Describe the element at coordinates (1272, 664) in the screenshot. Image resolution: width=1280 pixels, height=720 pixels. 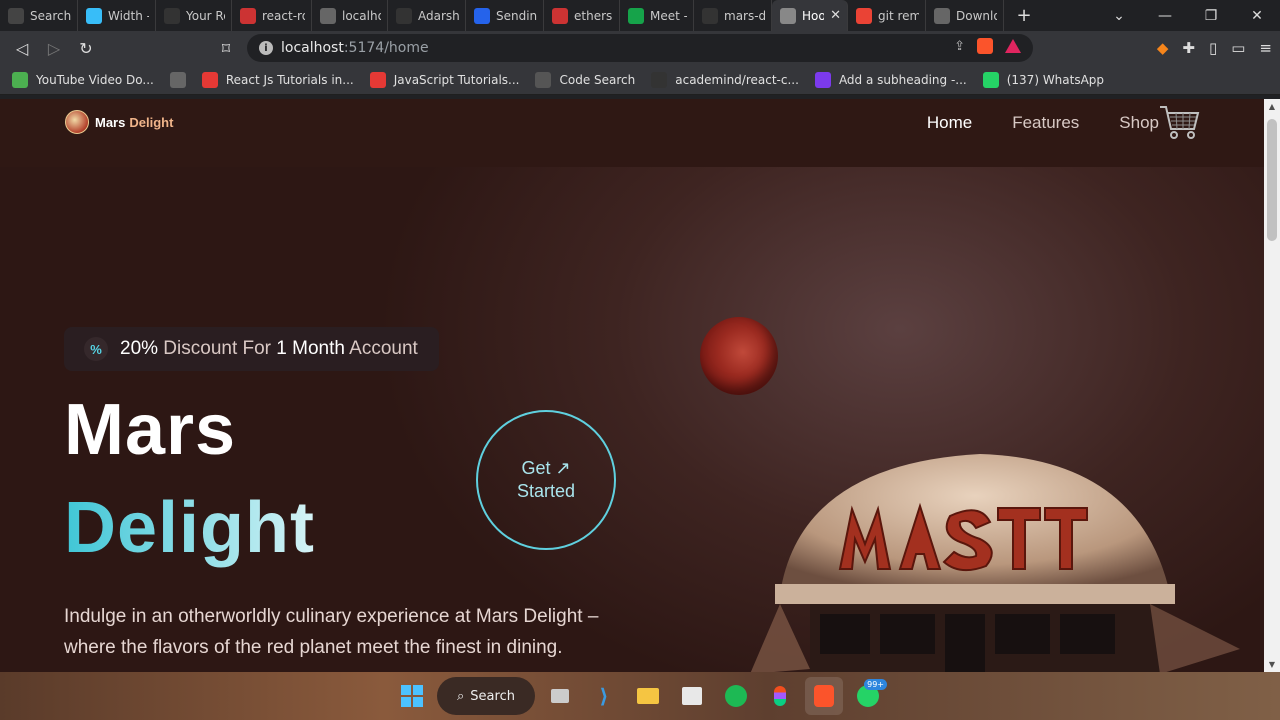
I see `scroll-down-icon: ▼` at that location.